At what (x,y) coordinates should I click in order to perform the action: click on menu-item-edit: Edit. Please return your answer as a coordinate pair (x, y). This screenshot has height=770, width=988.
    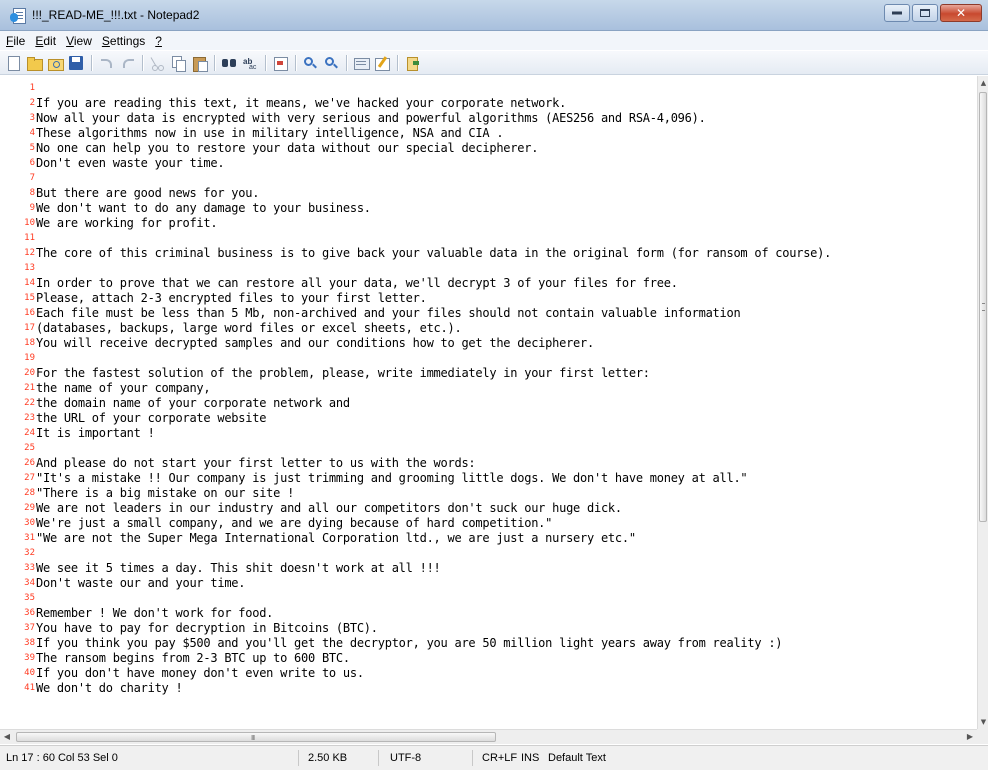
    Looking at the image, I should click on (45, 41).